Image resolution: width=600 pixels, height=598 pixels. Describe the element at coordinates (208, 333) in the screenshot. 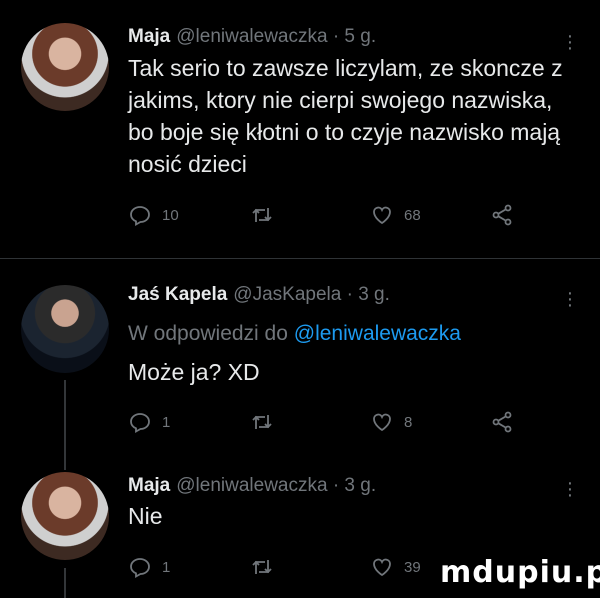

I see `reply-prefix: W odpowiedzi do` at that location.